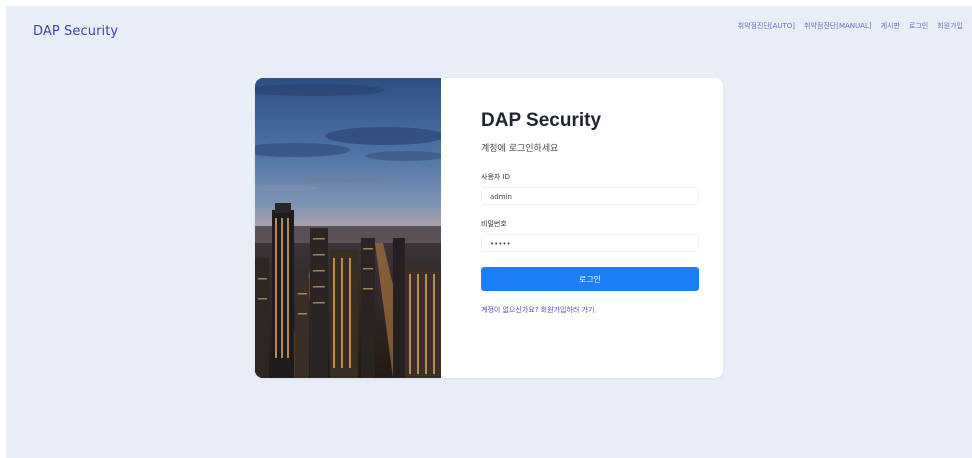 The image size is (972, 458). Describe the element at coordinates (520, 149) in the screenshot. I see `login-subtitle: 계정에 로그인하세요` at that location.